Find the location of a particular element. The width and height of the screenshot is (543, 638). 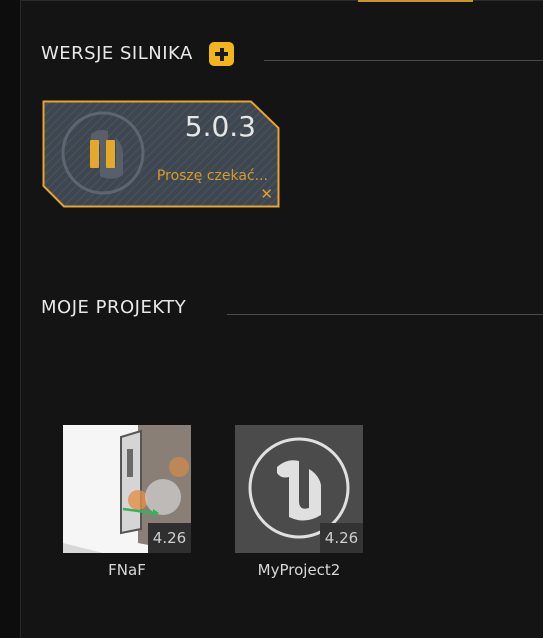

project-name: FNaF is located at coordinates (127, 570).